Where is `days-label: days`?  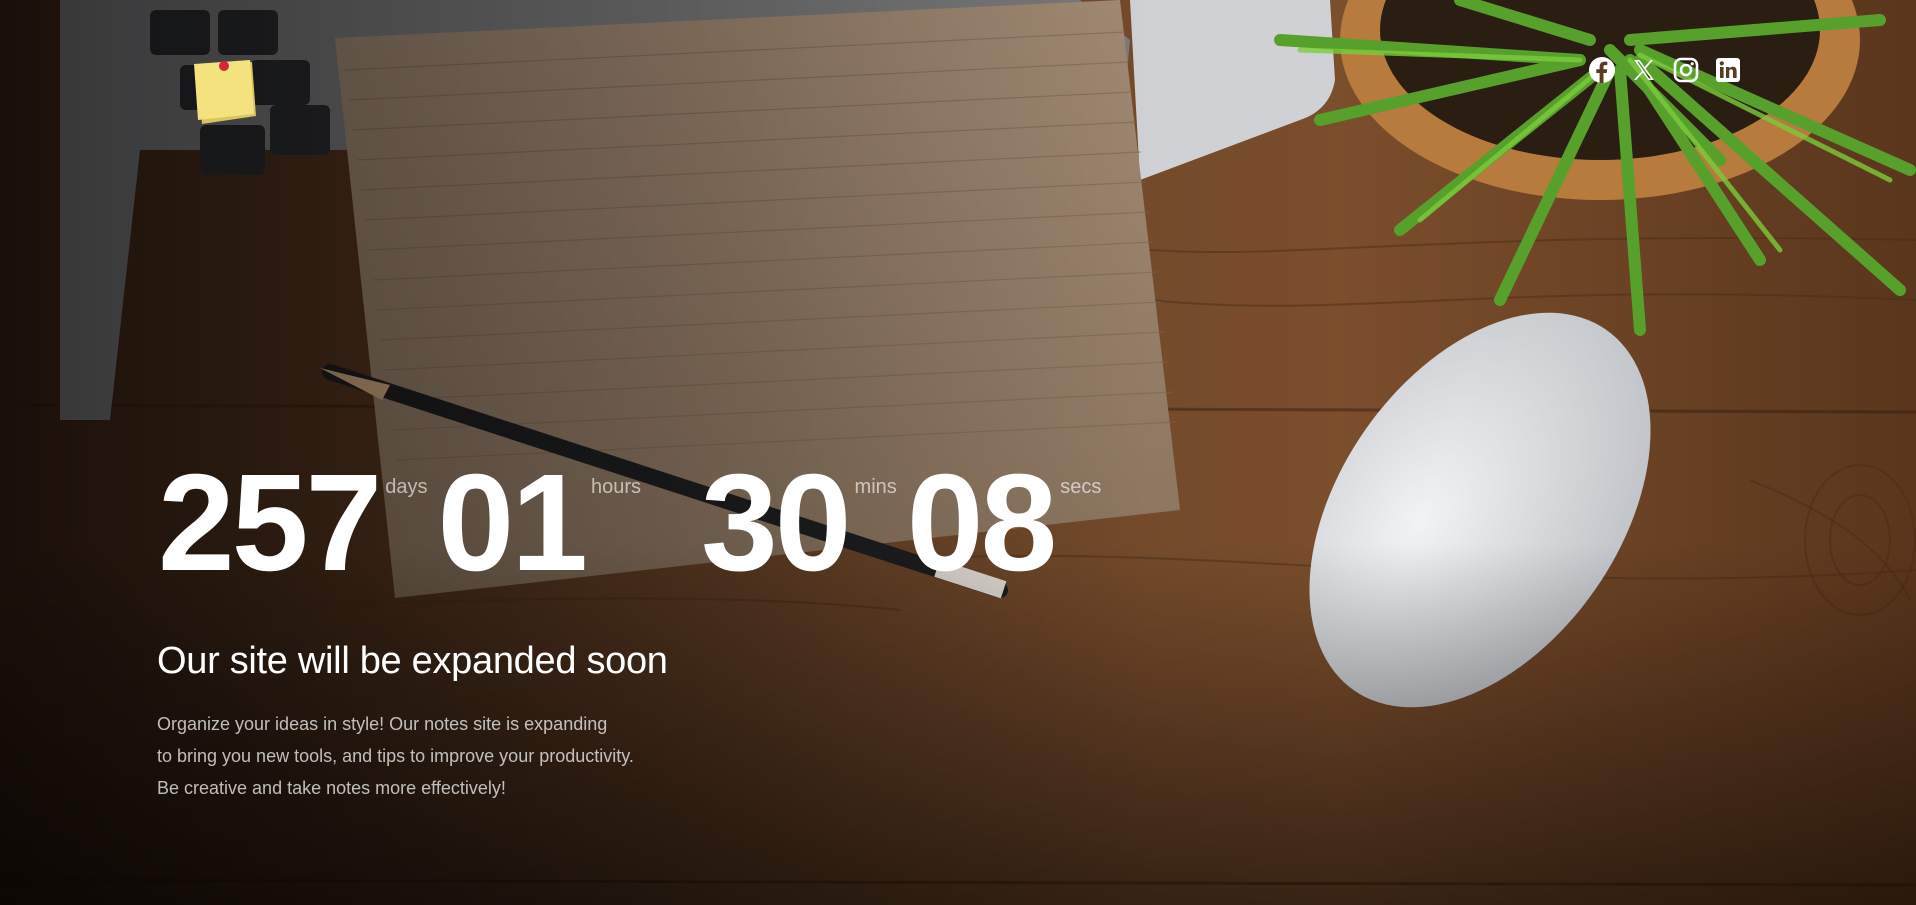
days-label: days is located at coordinates (406, 487).